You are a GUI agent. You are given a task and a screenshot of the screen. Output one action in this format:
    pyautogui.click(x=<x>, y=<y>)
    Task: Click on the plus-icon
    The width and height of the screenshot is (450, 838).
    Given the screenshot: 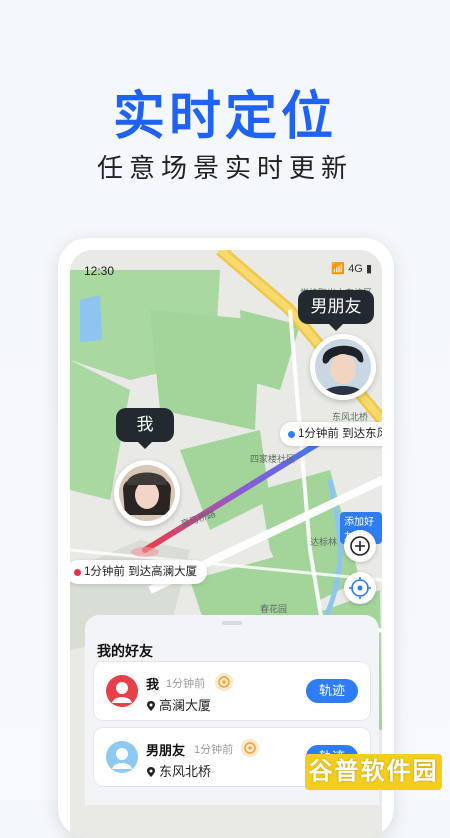 What is the action you would take?
    pyautogui.click(x=360, y=546)
    